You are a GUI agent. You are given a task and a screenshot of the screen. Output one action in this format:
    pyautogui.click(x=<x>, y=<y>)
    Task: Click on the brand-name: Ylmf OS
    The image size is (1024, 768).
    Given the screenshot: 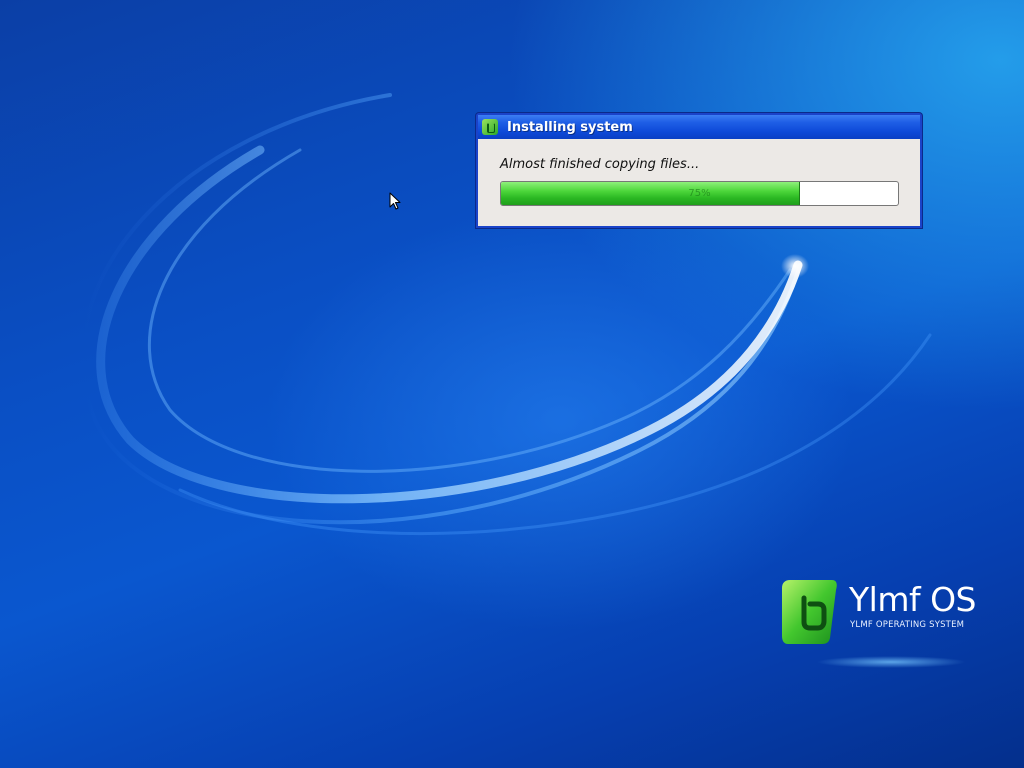 What is the action you would take?
    pyautogui.click(x=913, y=599)
    